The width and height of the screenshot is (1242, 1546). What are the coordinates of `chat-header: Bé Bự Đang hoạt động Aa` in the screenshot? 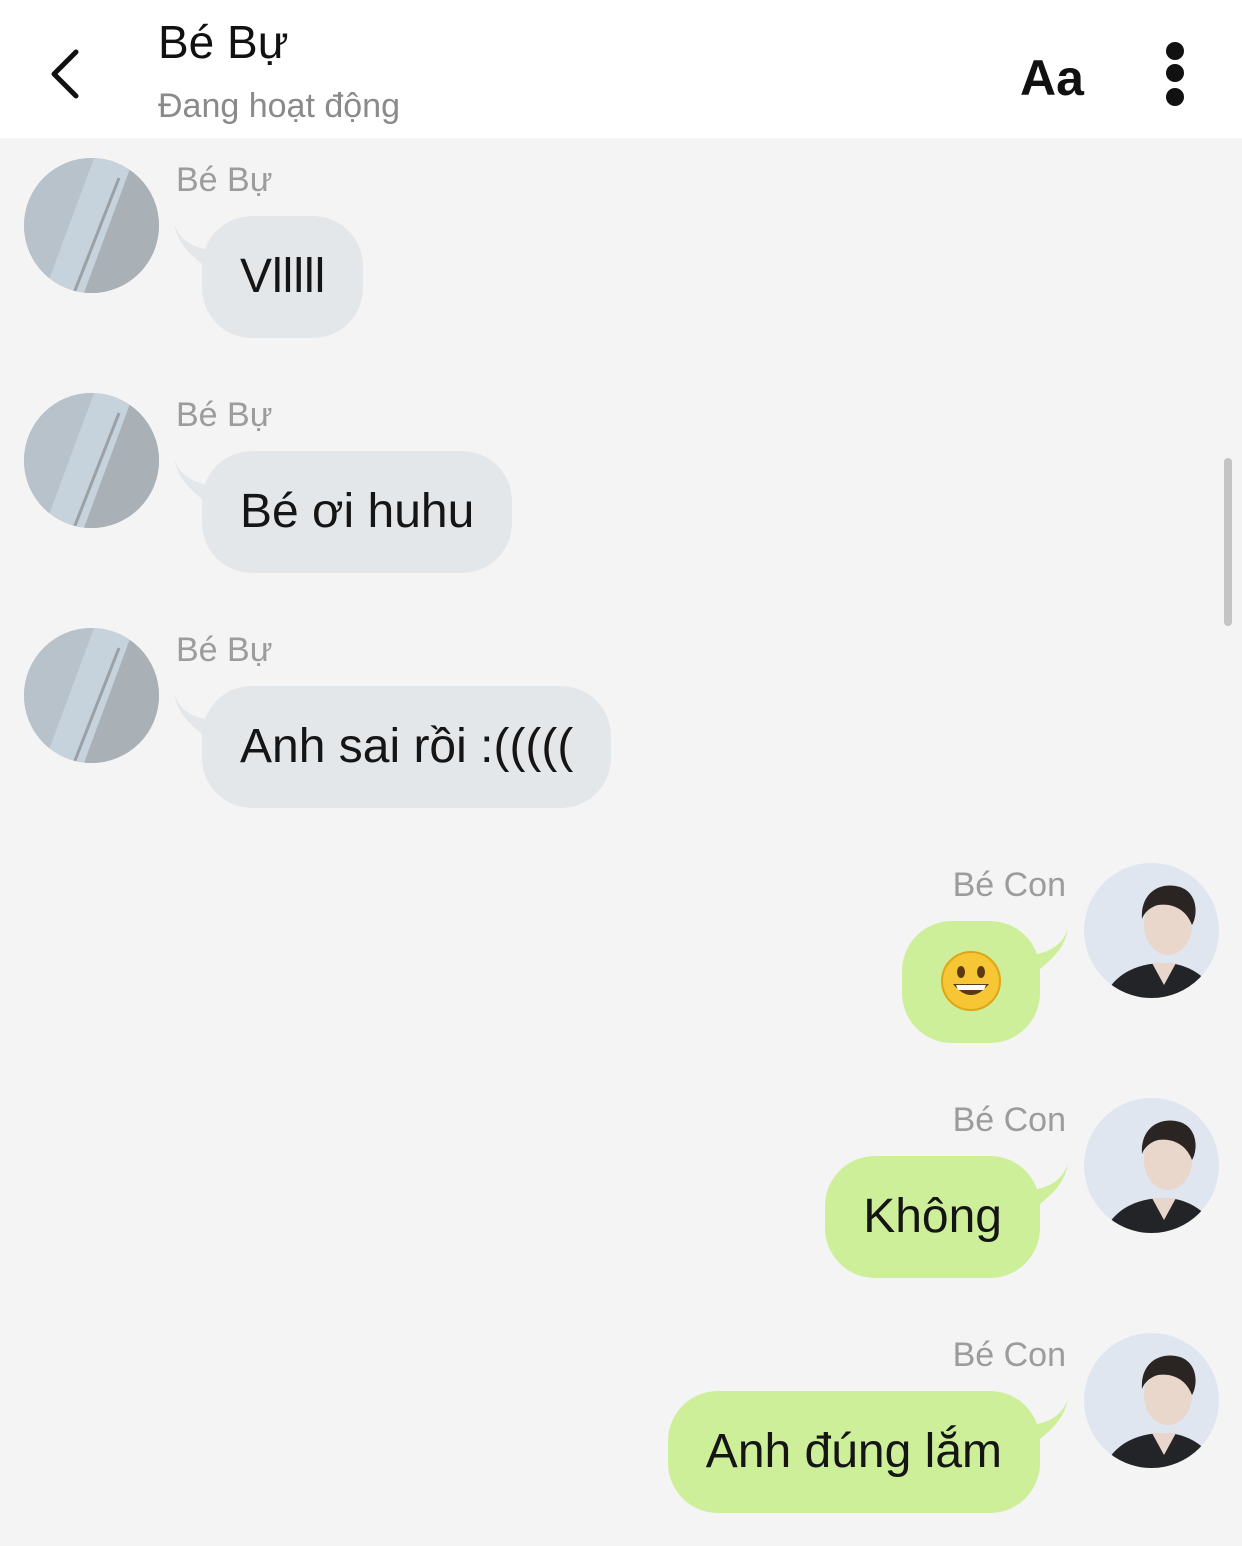 It's located at (621, 69).